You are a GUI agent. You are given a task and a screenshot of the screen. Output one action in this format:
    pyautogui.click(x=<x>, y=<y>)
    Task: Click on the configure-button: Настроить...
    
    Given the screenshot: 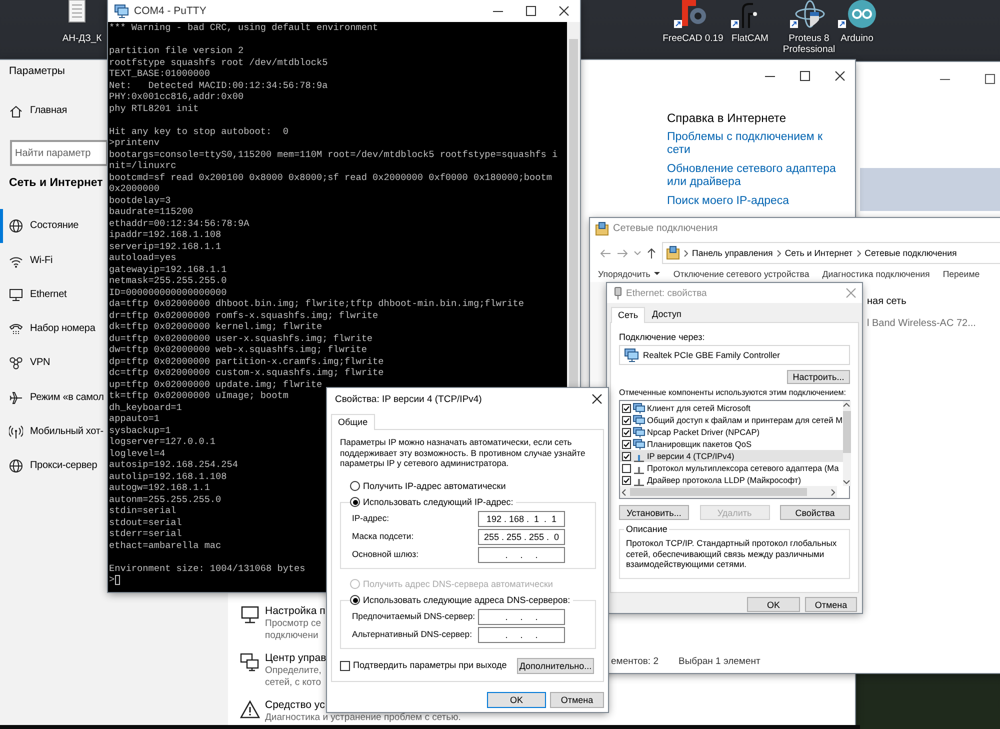 What is the action you would take?
    pyautogui.click(x=818, y=377)
    